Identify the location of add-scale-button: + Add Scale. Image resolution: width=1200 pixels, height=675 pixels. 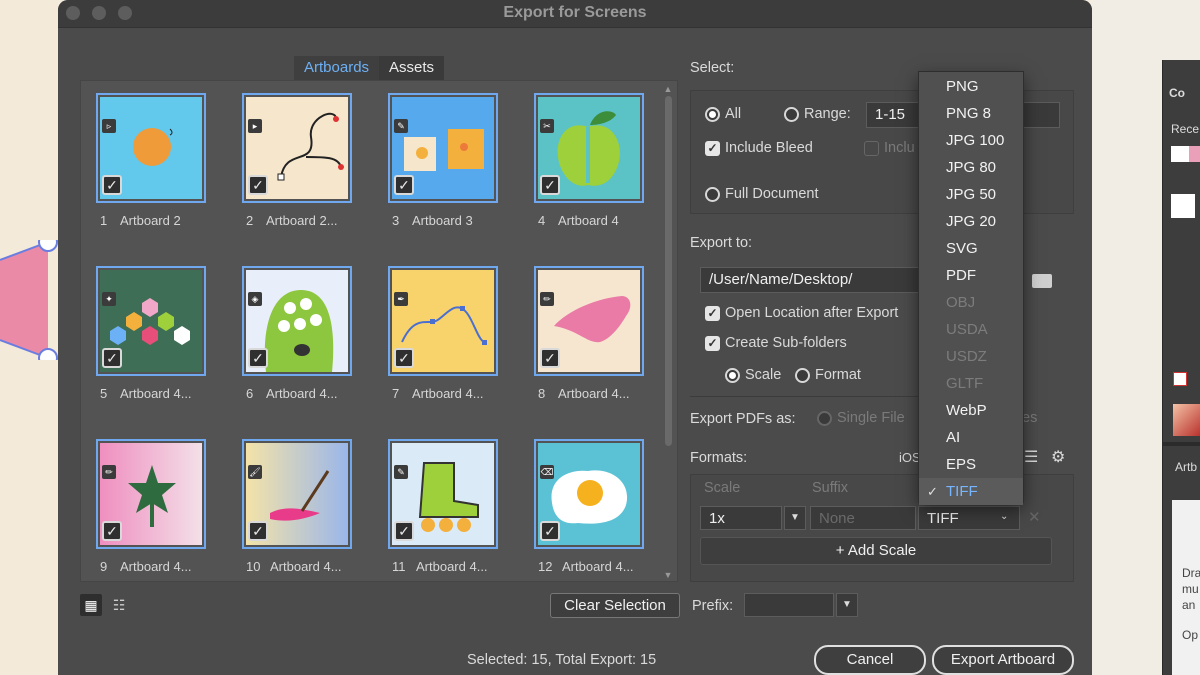
(876, 551).